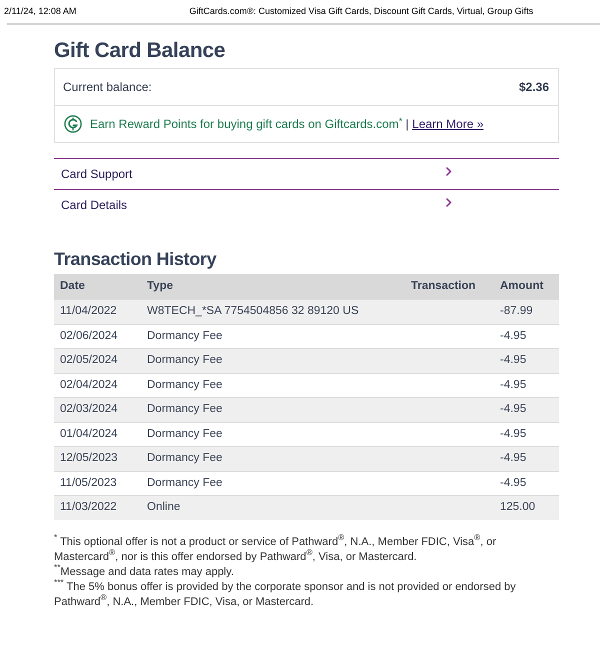 The image size is (600, 667). Describe the element at coordinates (163, 508) in the screenshot. I see `table-cell-text: Online` at that location.